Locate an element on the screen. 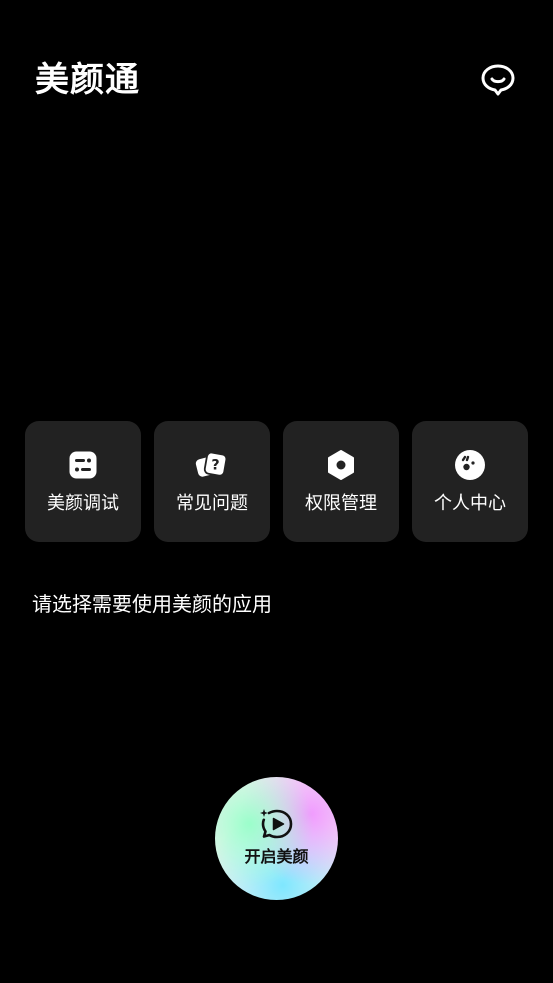 This screenshot has width=553, height=983. question-cards-icon: ? is located at coordinates (212, 465).